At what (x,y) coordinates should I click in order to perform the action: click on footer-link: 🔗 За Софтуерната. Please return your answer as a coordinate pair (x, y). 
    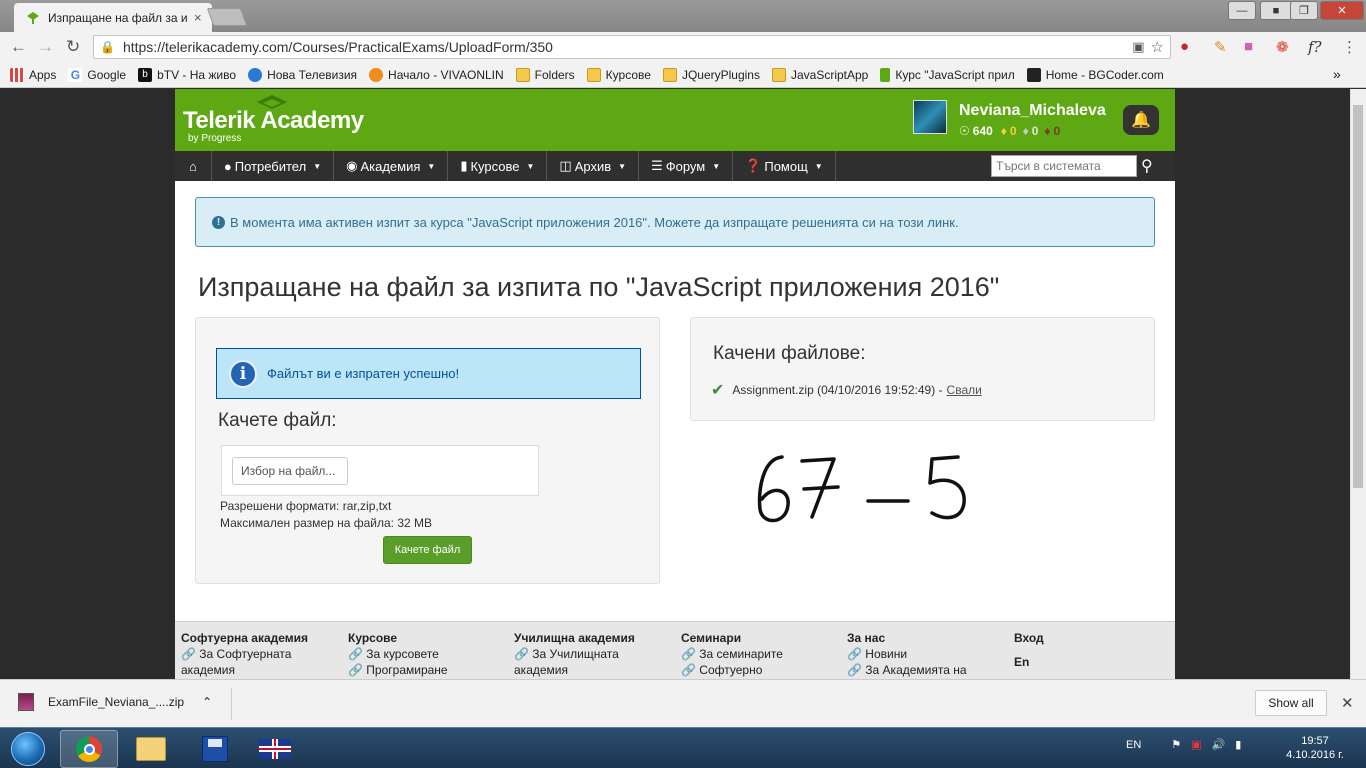
    Looking at the image, I should click on (244, 654).